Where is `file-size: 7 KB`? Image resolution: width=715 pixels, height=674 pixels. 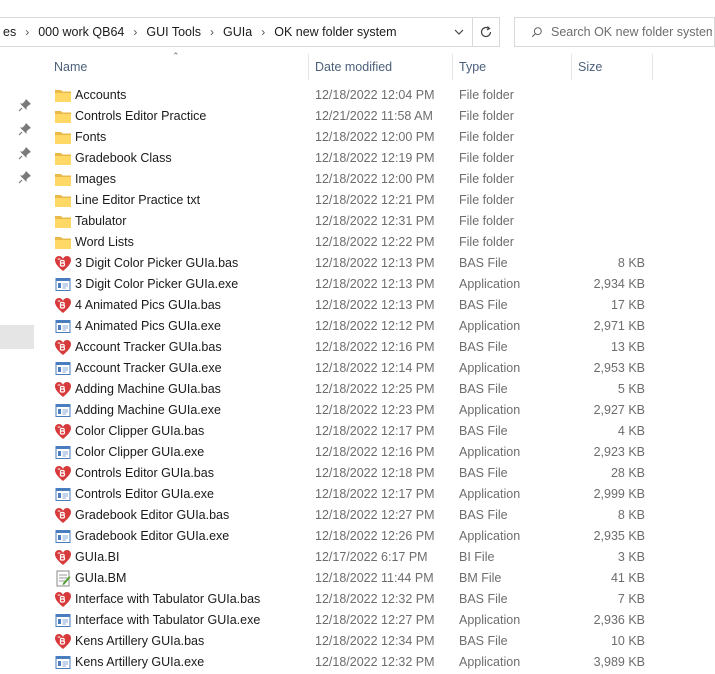
file-size: 7 KB is located at coordinates (631, 599).